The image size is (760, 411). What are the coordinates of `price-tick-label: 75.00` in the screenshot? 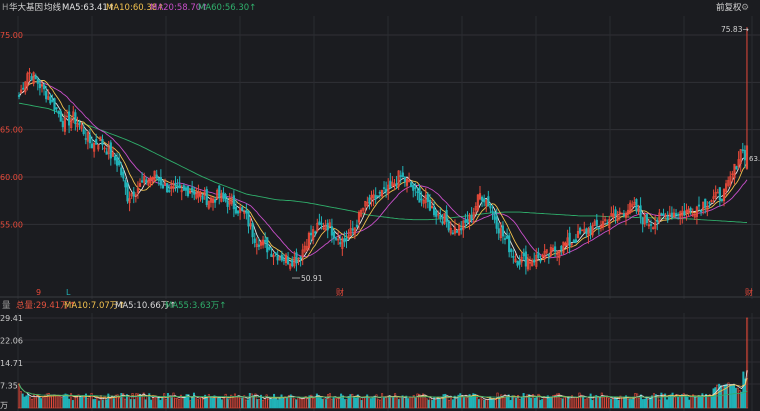 It's located at (11, 35).